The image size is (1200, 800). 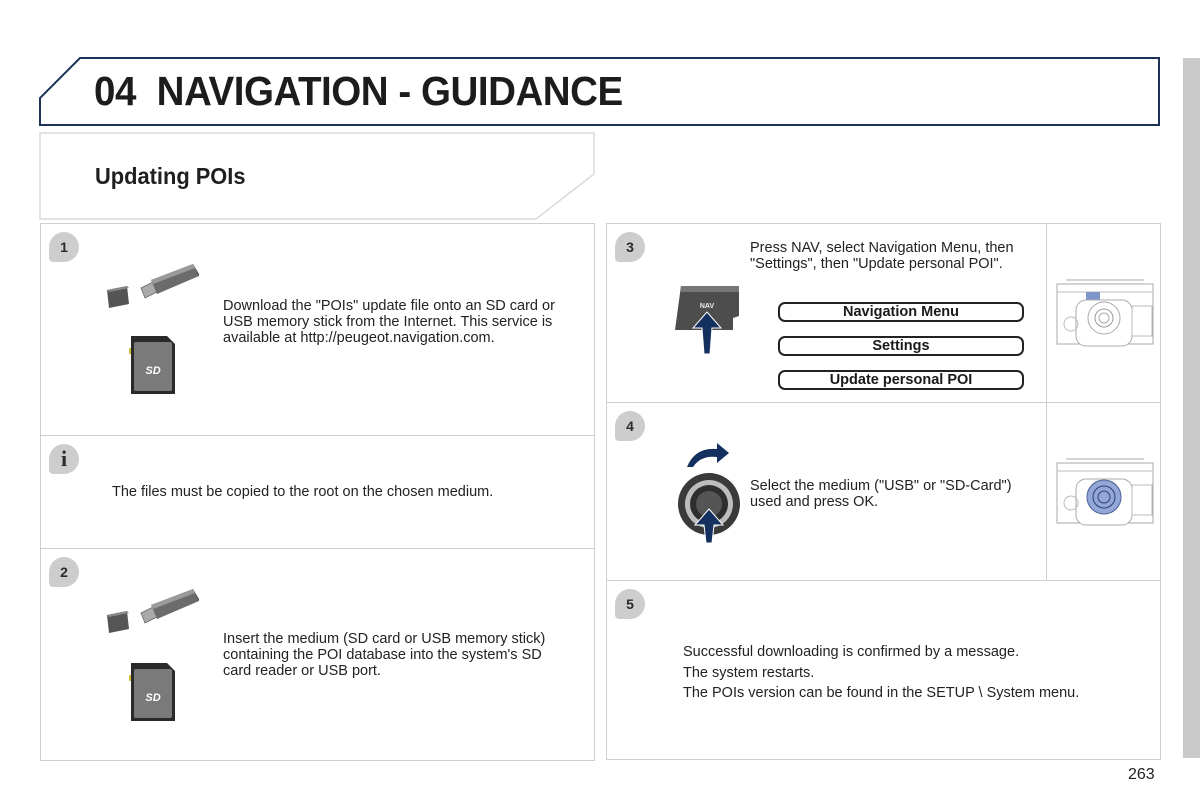 I want to click on step-4-console-panel, so click(x=1103, y=491).